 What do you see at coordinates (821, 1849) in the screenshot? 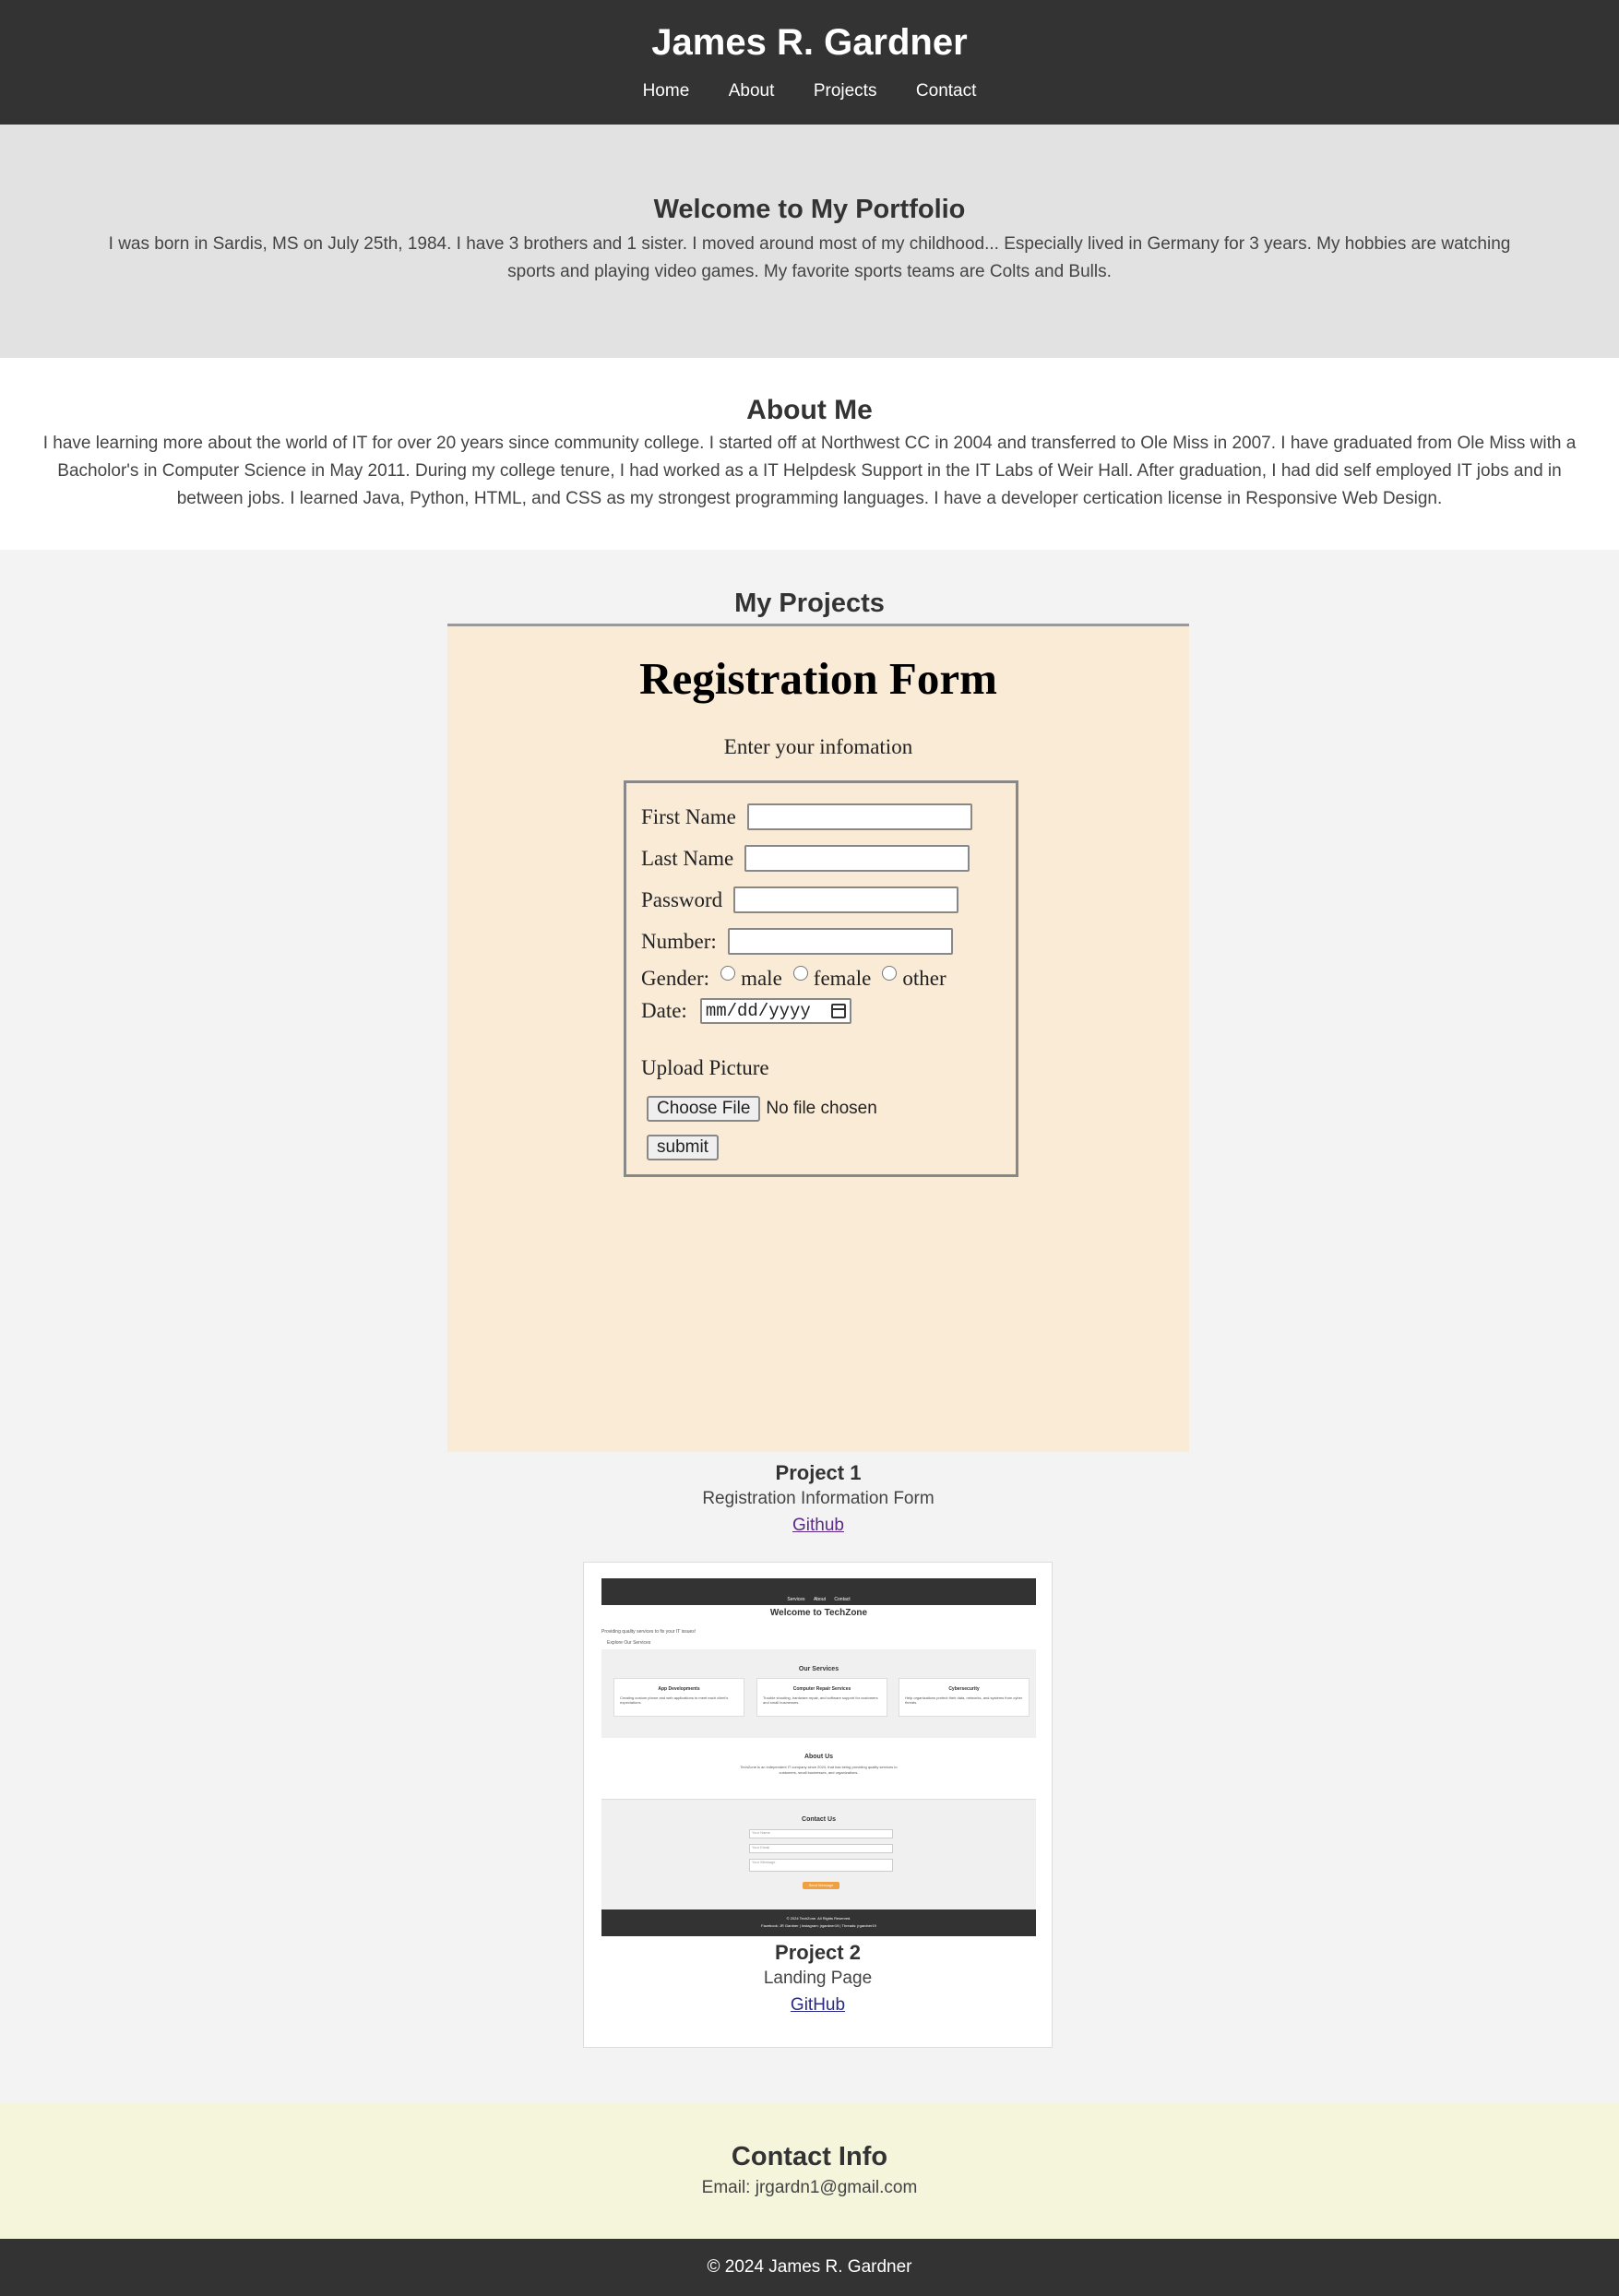
I see `mini-email-field: Your Email` at bounding box center [821, 1849].